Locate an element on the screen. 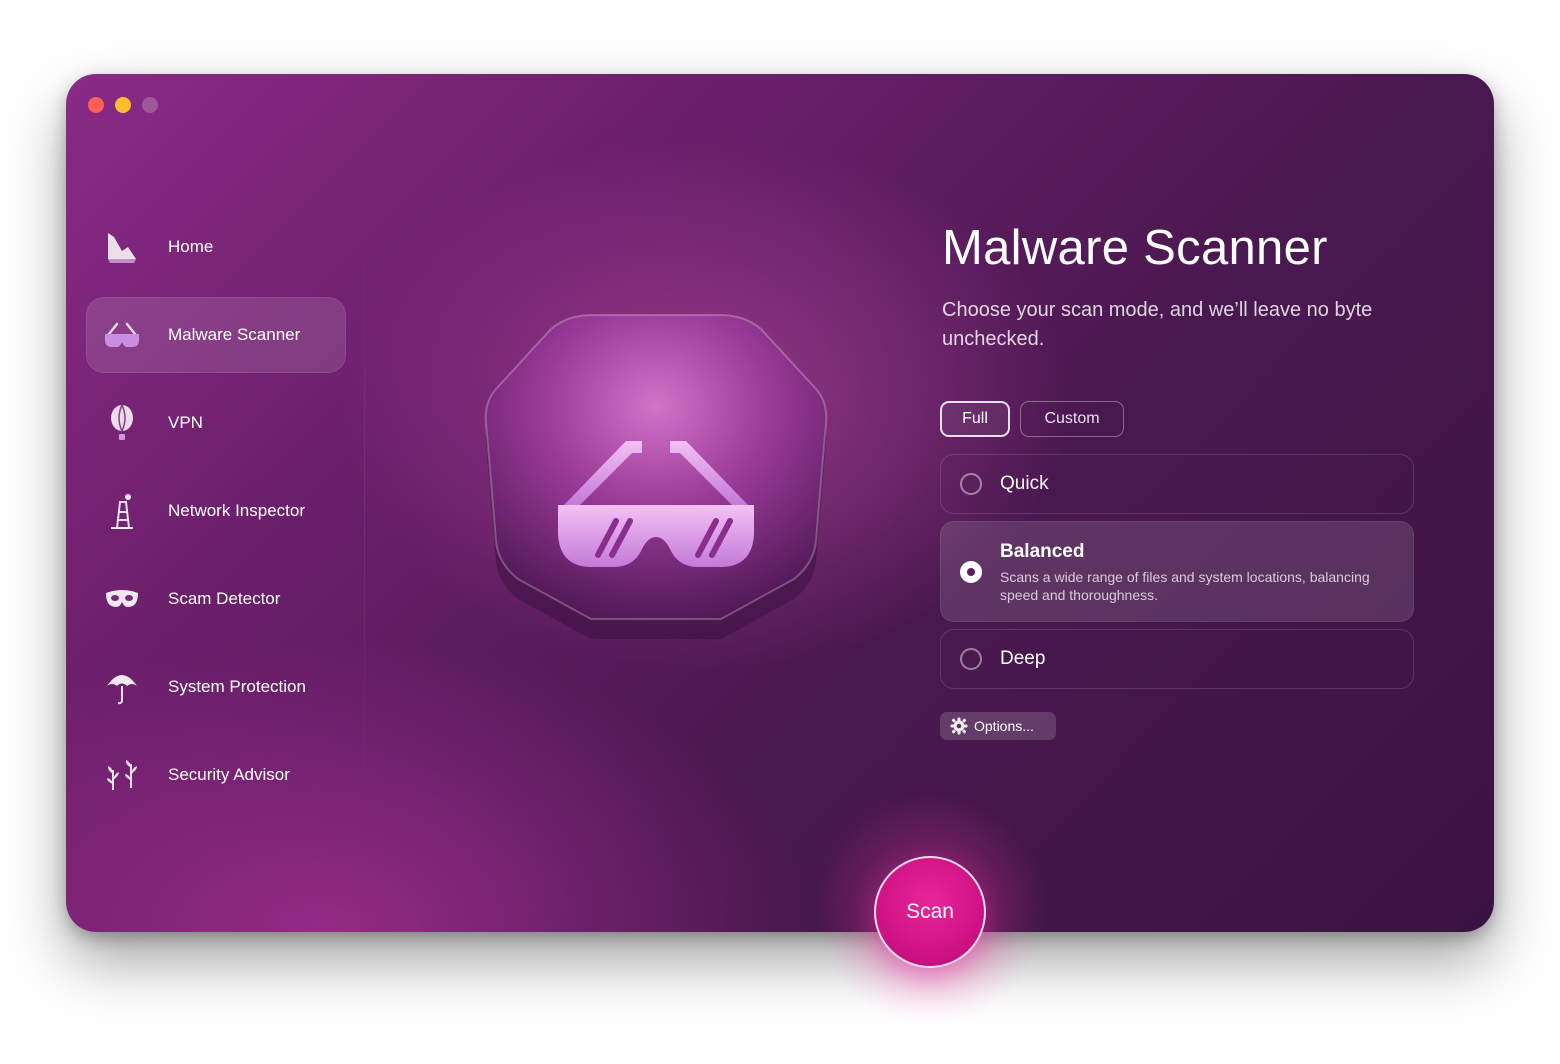 The height and width of the screenshot is (1064, 1560). minimize-window-button is located at coordinates (123, 105).